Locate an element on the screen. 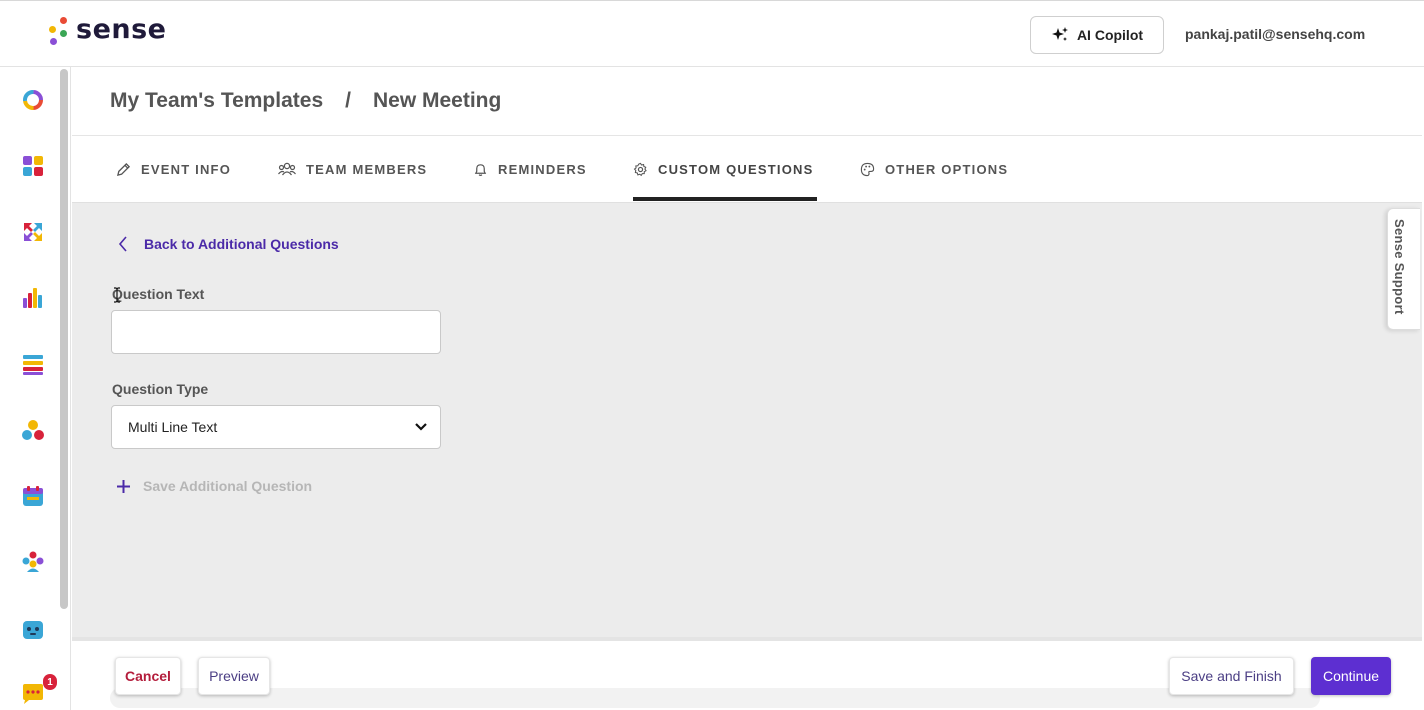  palette-icon is located at coordinates (867, 169).